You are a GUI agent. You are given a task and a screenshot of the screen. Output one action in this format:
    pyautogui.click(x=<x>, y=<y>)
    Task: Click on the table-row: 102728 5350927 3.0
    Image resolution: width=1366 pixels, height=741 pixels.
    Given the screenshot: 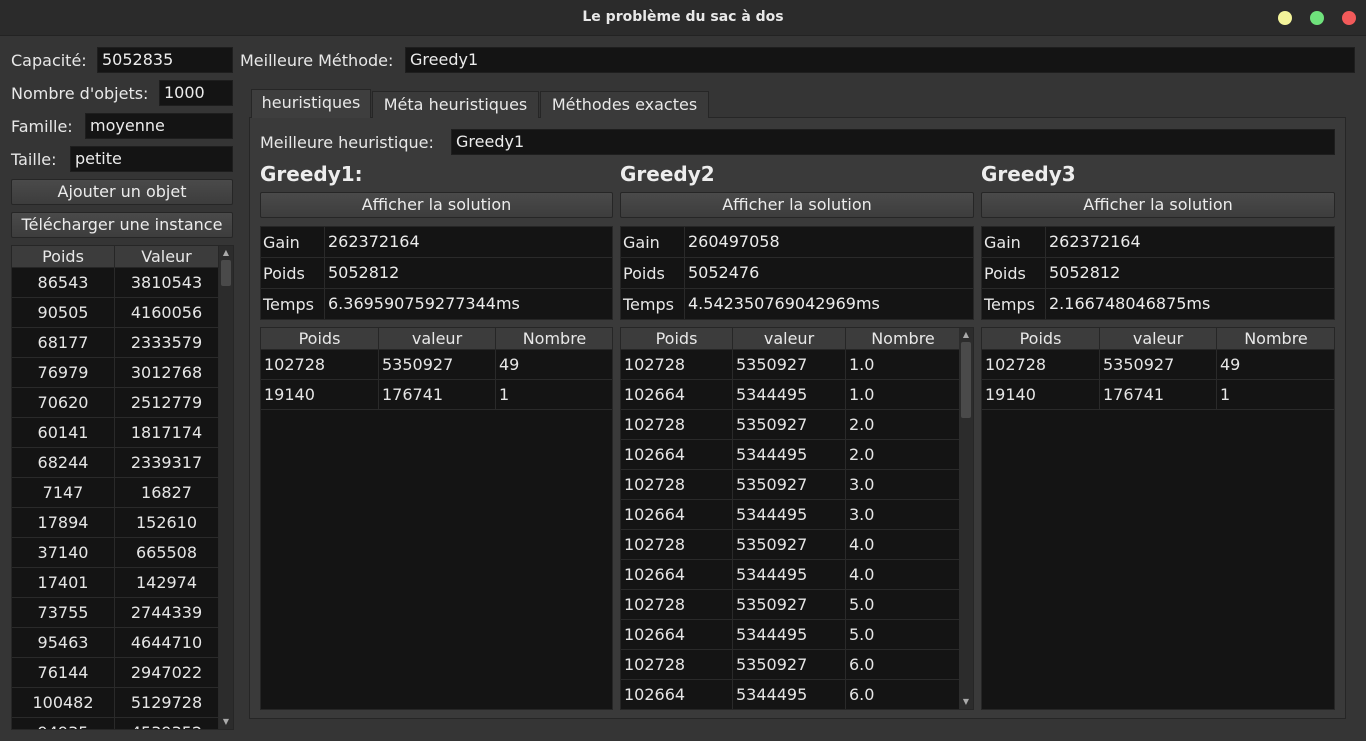 What is the action you would take?
    pyautogui.click(x=791, y=485)
    